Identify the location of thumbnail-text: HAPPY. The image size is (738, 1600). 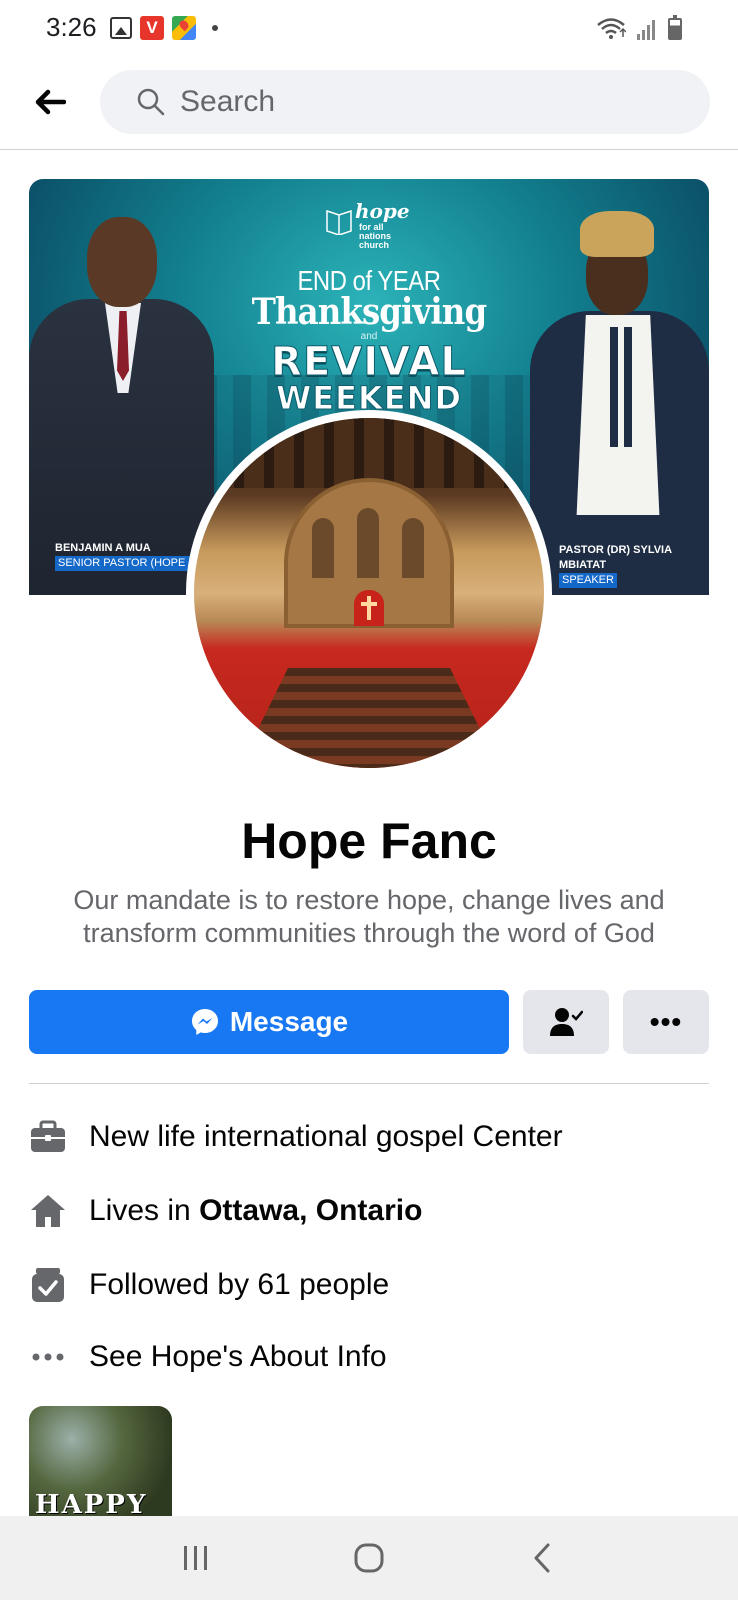
(91, 1503).